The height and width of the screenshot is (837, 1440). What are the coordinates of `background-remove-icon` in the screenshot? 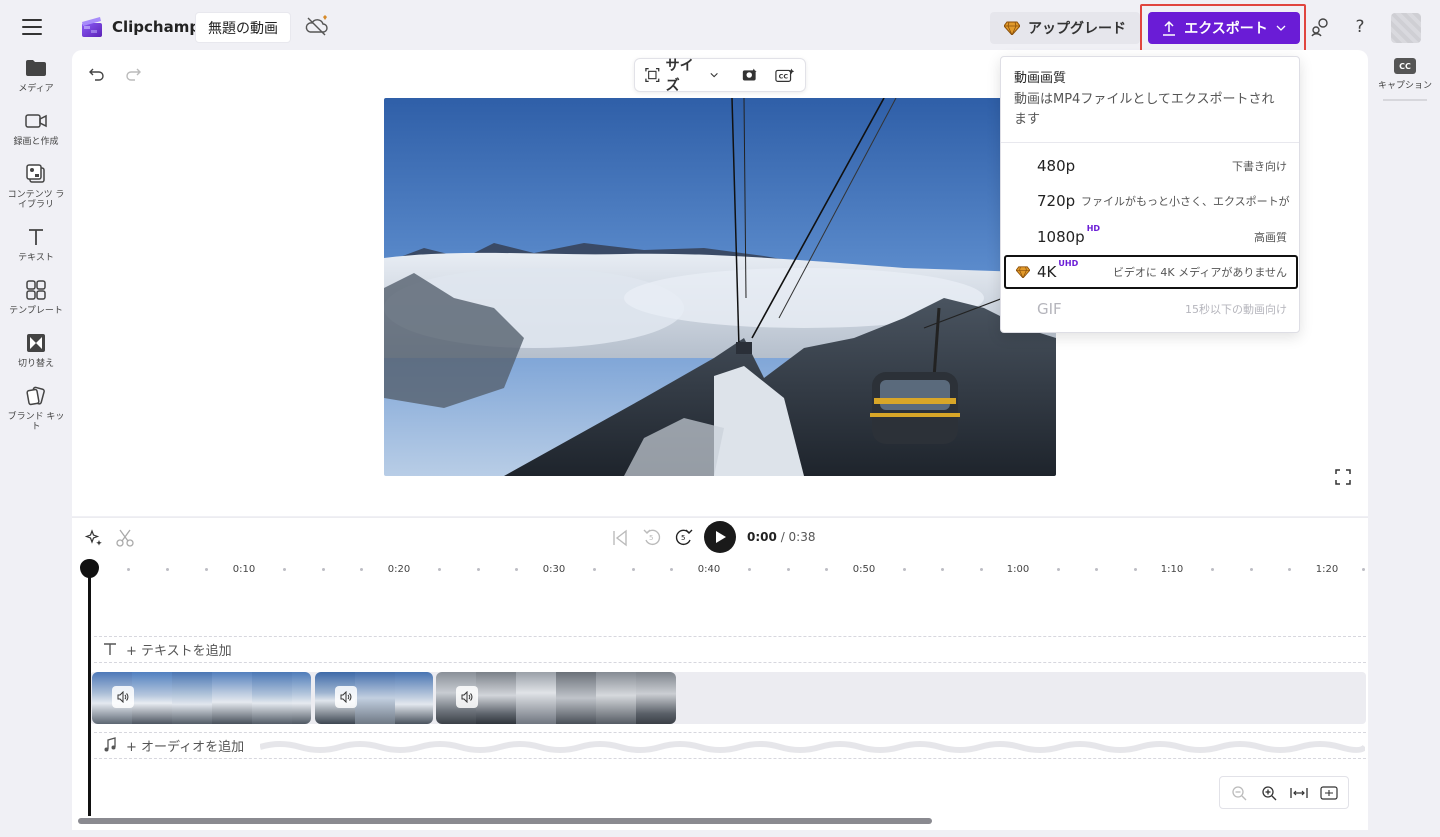 It's located at (750, 75).